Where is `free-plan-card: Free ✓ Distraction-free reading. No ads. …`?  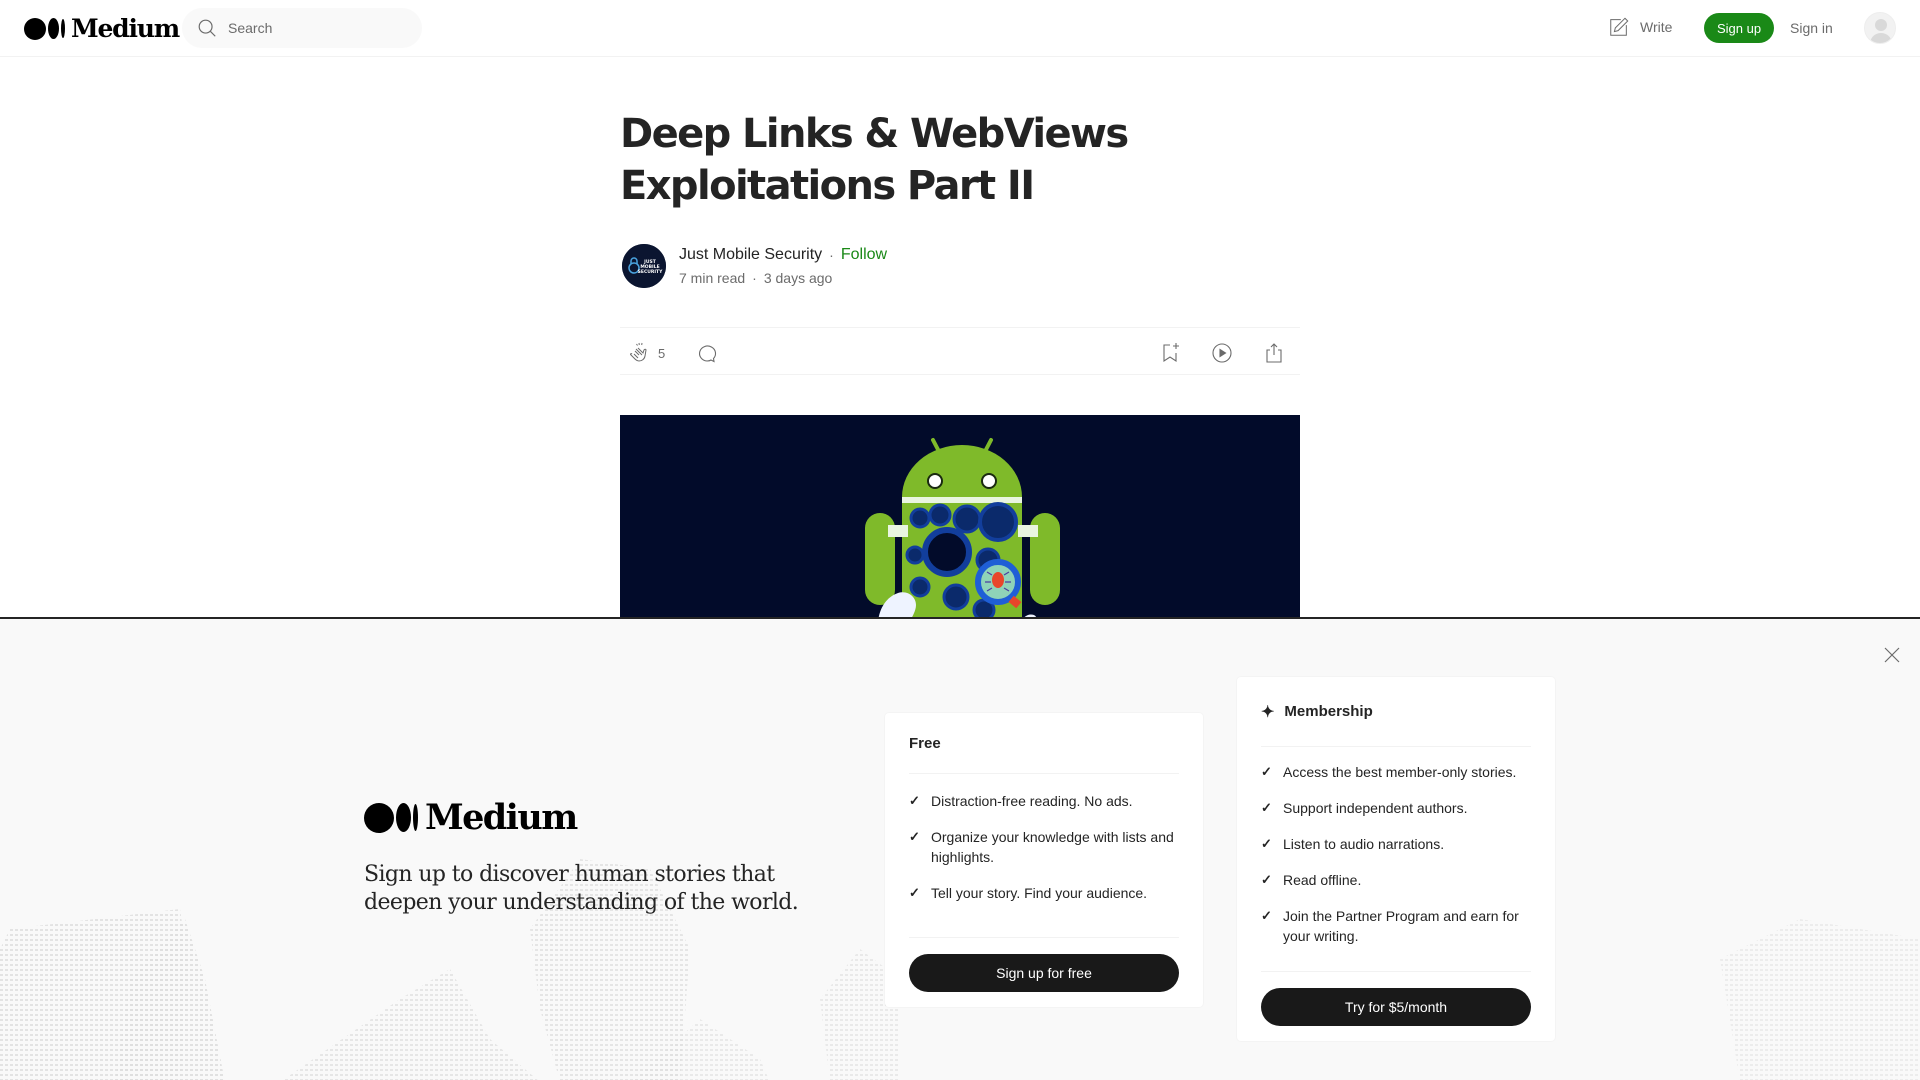 free-plan-card: Free ✓ Distraction-free reading. No ads. … is located at coordinates (1044, 860).